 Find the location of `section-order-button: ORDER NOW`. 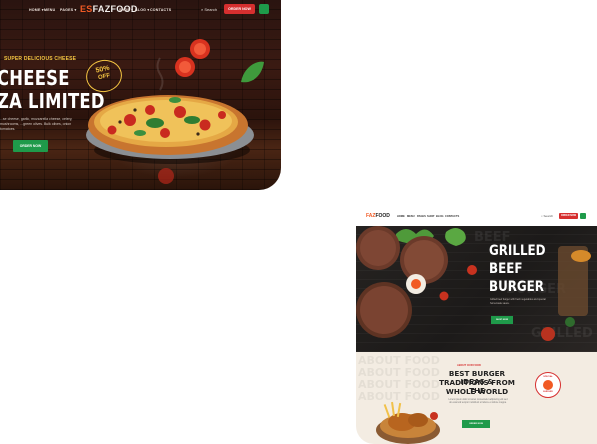

section-order-button: ORDER NOW is located at coordinates (476, 424).